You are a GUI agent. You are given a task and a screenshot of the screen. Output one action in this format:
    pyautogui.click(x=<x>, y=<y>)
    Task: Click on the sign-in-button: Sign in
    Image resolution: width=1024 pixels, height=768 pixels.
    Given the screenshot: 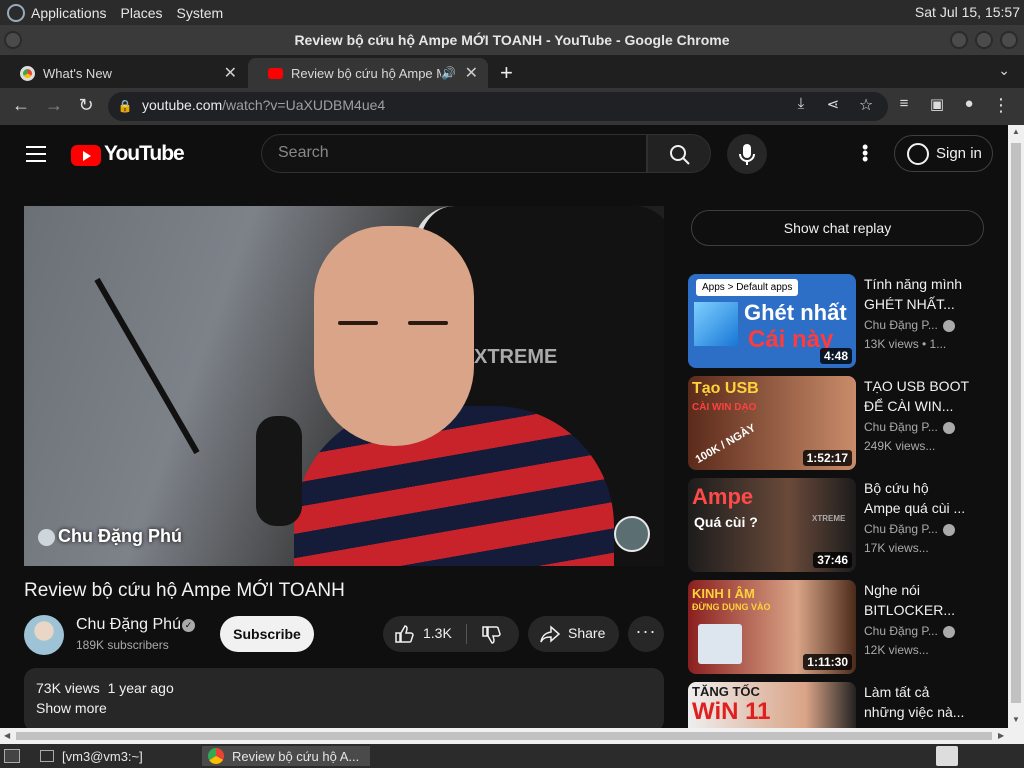 What is the action you would take?
    pyautogui.click(x=943, y=153)
    